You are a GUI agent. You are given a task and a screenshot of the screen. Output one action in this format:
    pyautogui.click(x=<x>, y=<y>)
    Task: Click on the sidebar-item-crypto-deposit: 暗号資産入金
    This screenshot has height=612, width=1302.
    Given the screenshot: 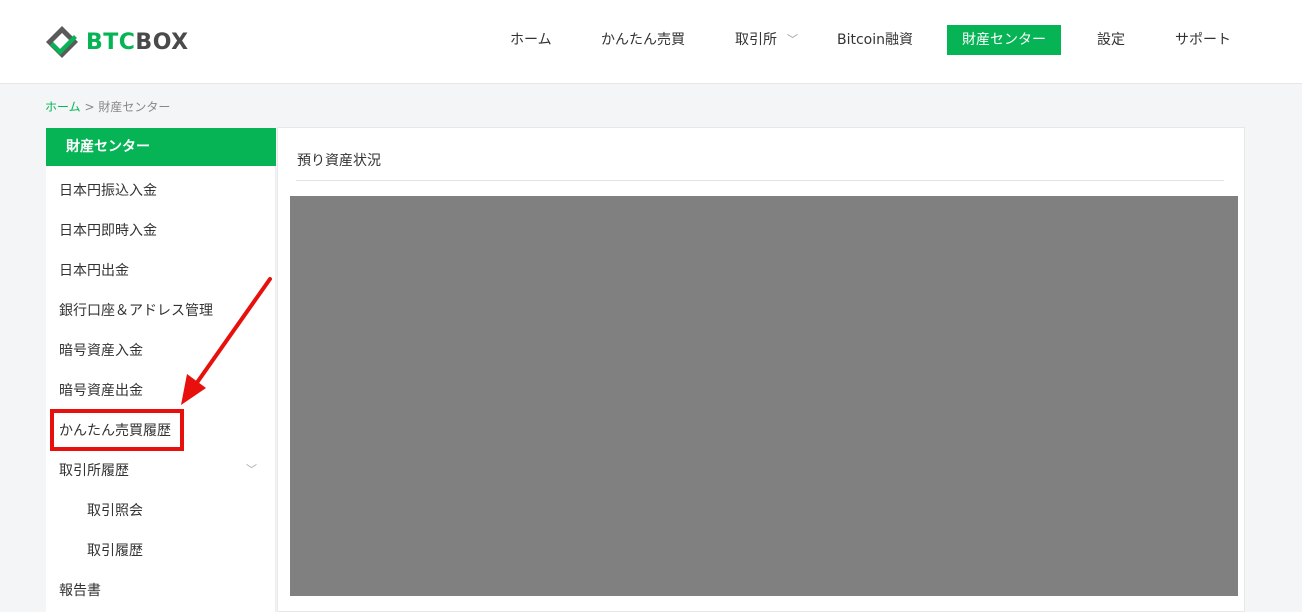 What is the action you would take?
    pyautogui.click(x=101, y=351)
    